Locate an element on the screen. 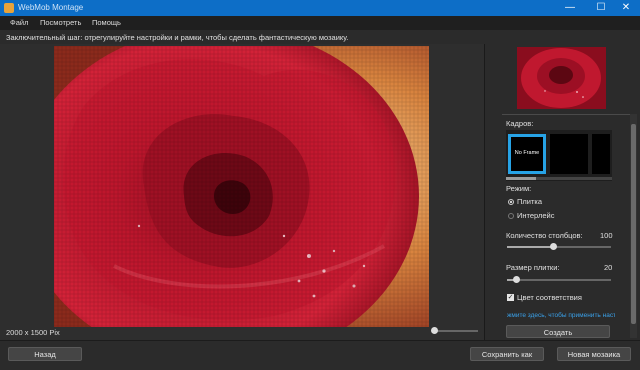 Image resolution: width=640 pixels, height=370 pixels. minimize-button: — is located at coordinates (570, 8).